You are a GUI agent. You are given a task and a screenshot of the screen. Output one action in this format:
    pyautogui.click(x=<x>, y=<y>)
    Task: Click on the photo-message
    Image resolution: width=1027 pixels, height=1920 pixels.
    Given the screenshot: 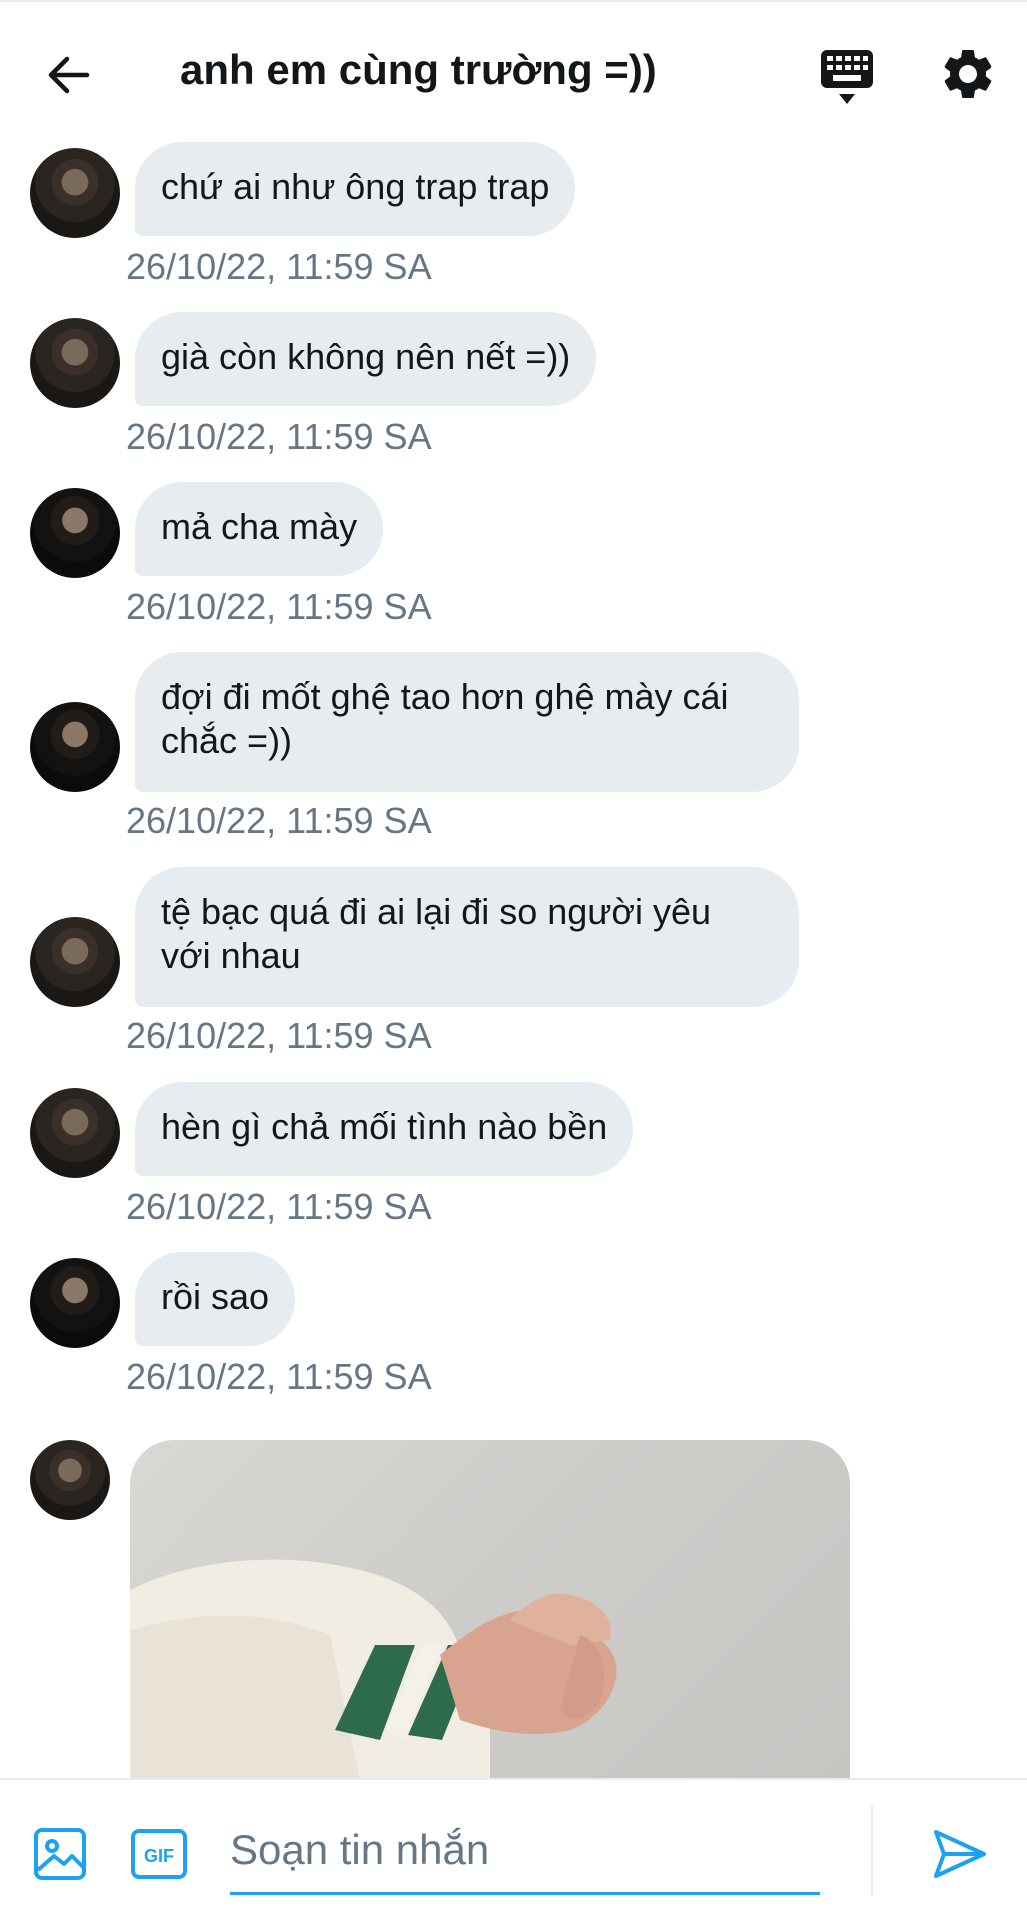 What is the action you would take?
    pyautogui.click(x=490, y=1610)
    